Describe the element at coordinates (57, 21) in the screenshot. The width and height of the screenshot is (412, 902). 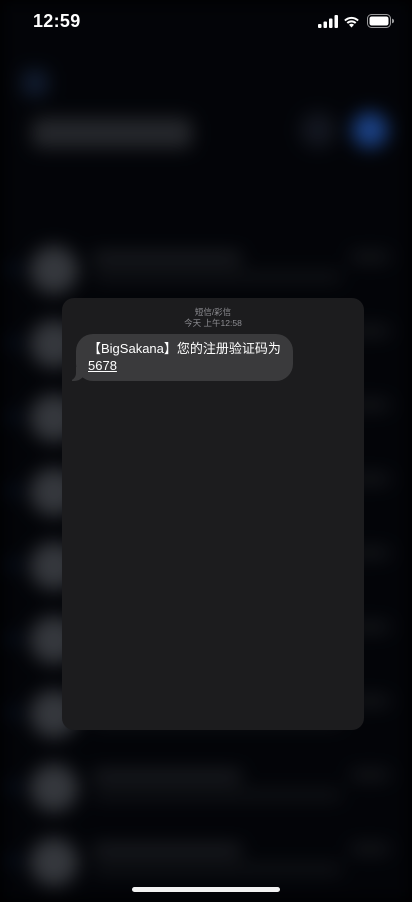
I see `status-time: 12:59` at that location.